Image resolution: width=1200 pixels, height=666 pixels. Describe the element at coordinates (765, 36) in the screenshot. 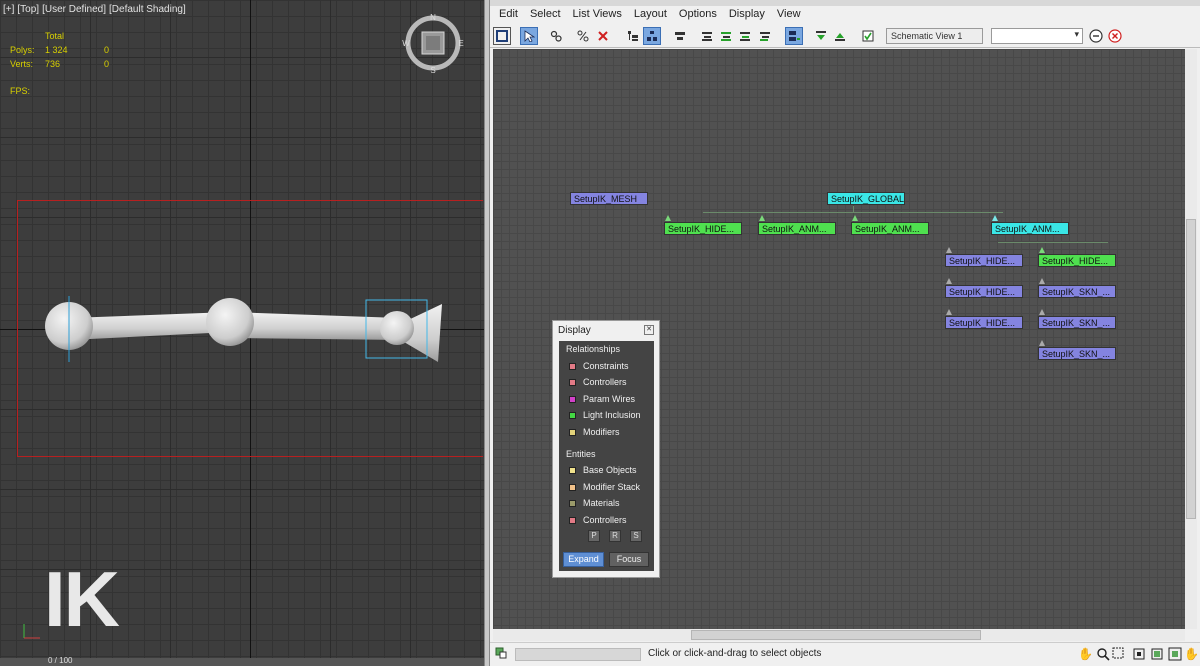

I see `free-selected-icon` at that location.